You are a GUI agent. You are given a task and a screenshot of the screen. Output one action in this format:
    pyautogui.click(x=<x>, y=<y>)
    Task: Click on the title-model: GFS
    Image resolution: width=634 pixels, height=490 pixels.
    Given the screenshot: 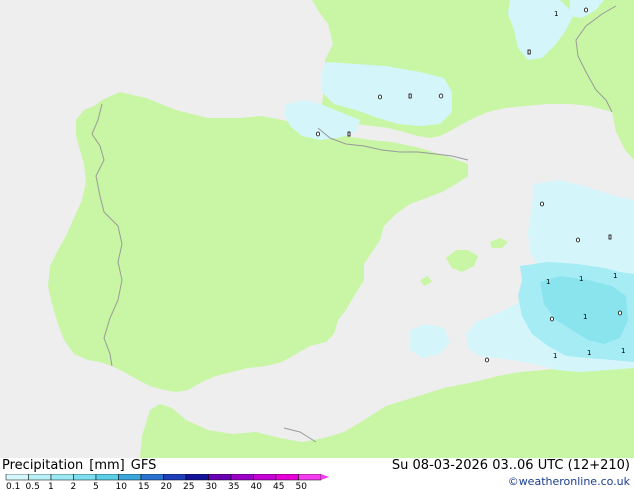 What is the action you would take?
    pyautogui.click(x=143, y=465)
    